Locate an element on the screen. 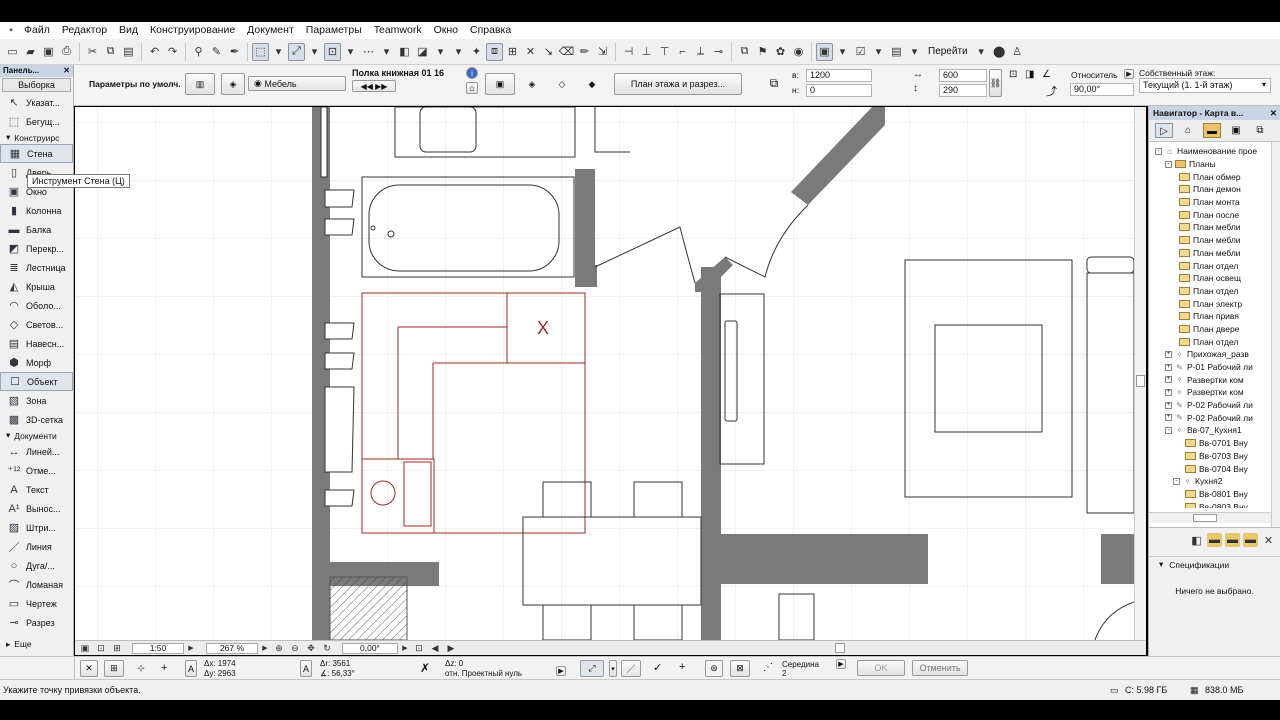  snap-value: 2 is located at coordinates (784, 673).